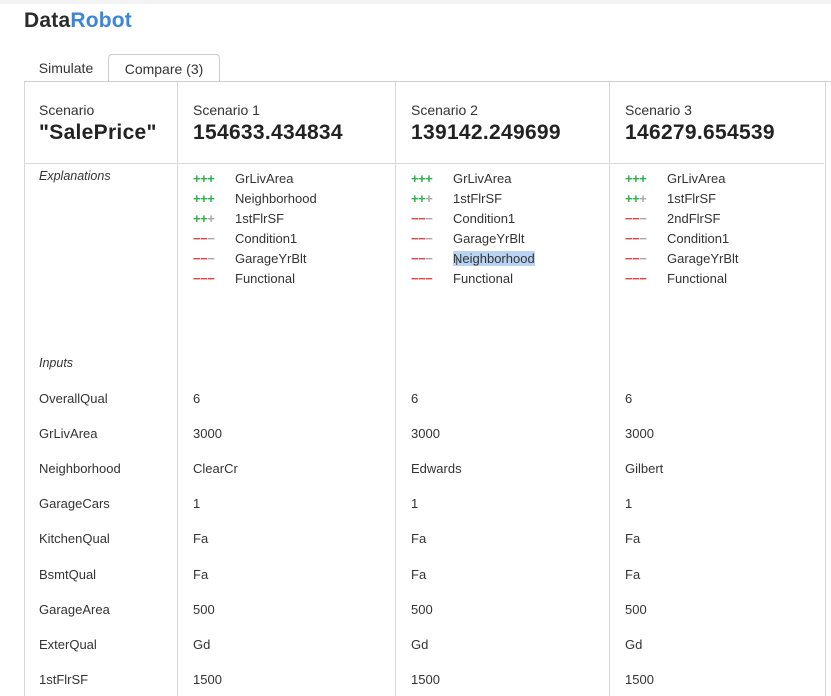  Describe the element at coordinates (68, 434) in the screenshot. I see `input-label: GrLivArea` at that location.